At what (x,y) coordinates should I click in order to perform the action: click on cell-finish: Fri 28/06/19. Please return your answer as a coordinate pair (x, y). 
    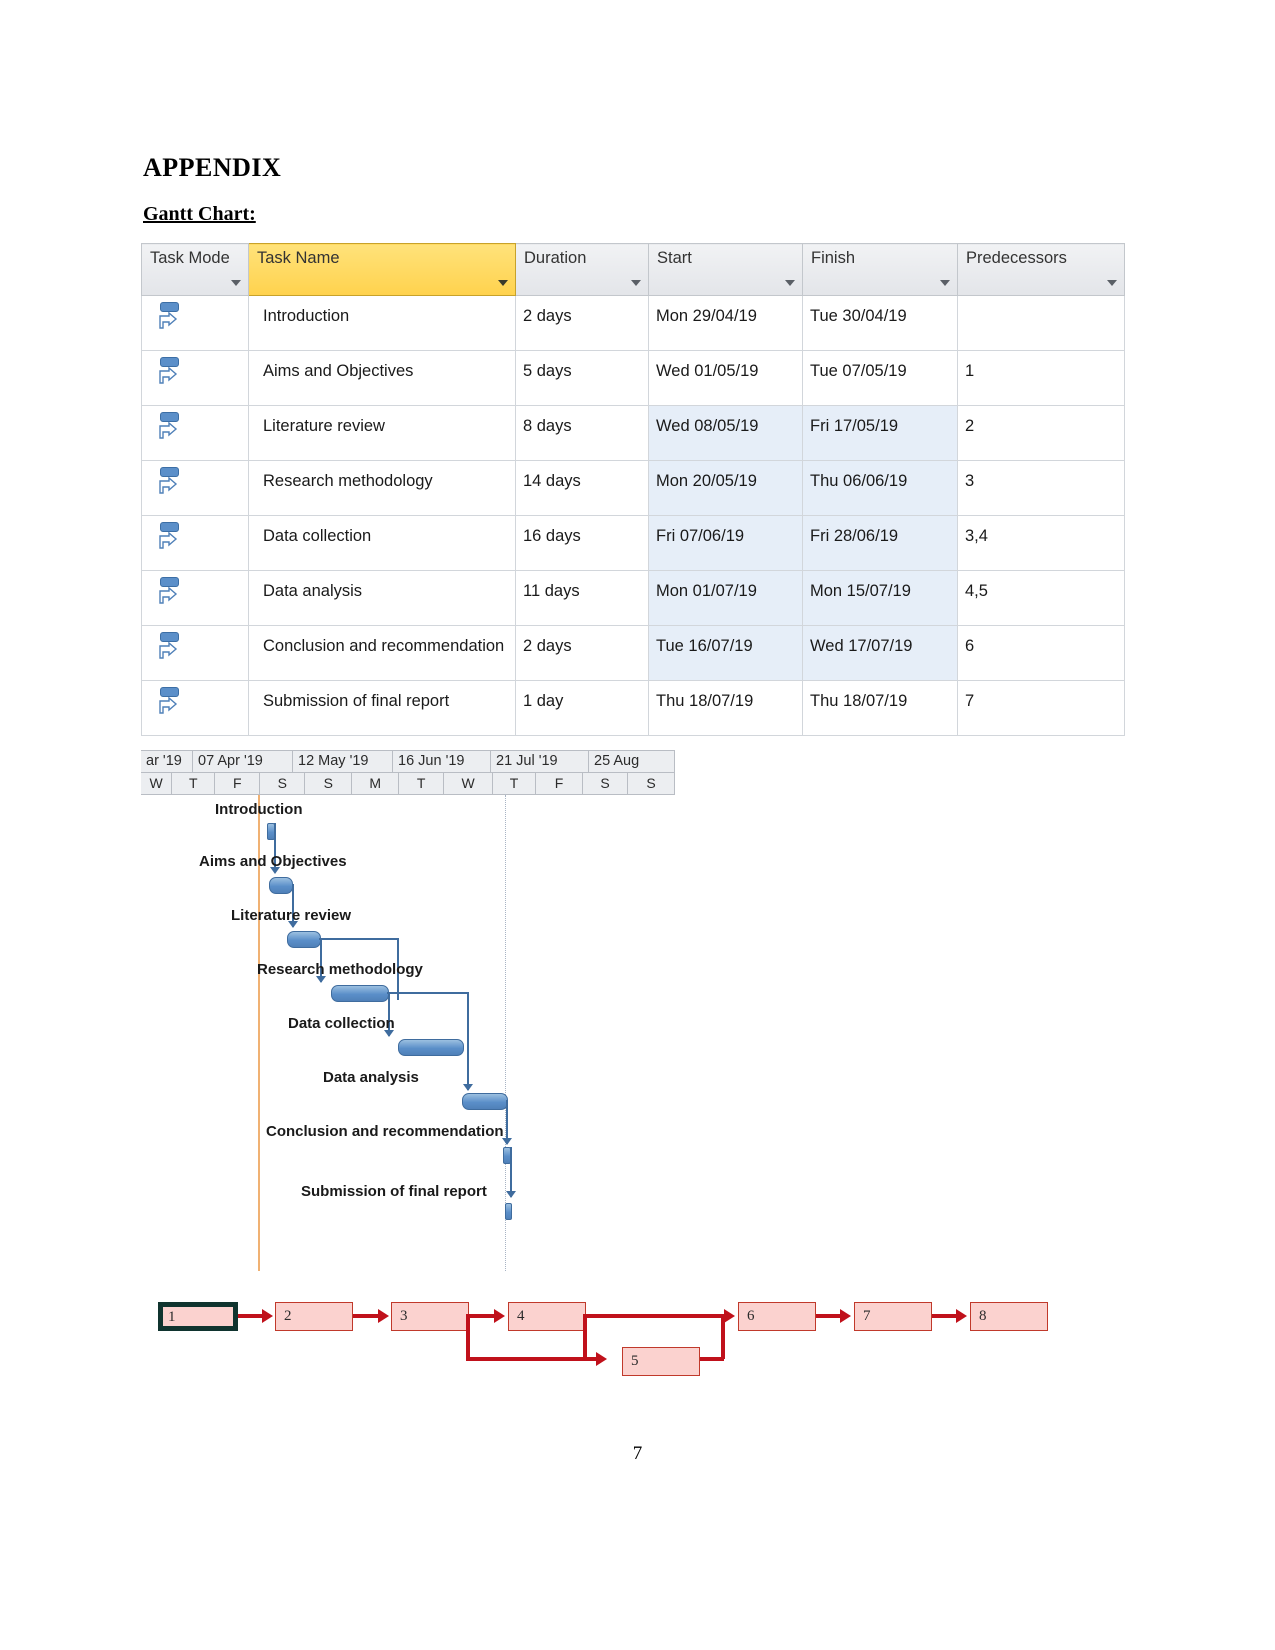
    Looking at the image, I should click on (880, 543).